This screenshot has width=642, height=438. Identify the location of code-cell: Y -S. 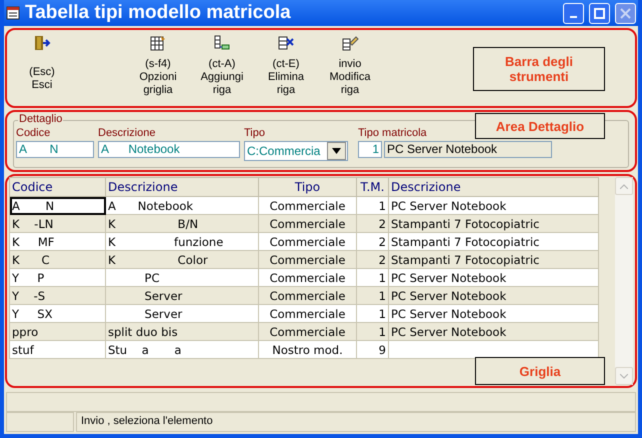
(58, 295).